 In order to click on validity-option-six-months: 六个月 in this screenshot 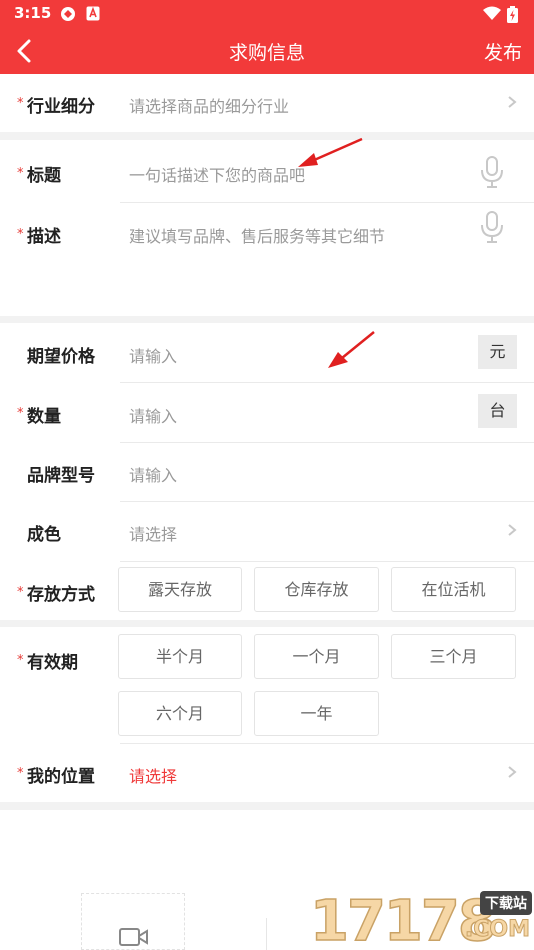, I will do `click(180, 713)`.